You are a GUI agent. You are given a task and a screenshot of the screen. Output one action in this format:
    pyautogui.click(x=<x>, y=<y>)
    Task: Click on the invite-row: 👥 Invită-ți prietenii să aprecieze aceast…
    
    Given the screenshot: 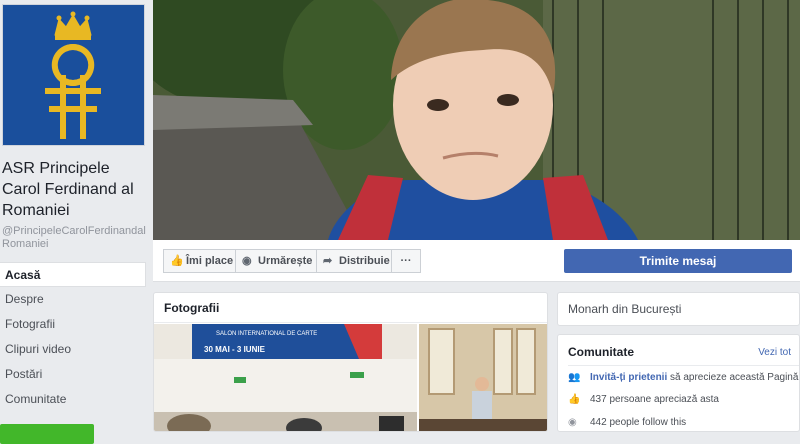 What is the action you would take?
    pyautogui.click(x=683, y=377)
    